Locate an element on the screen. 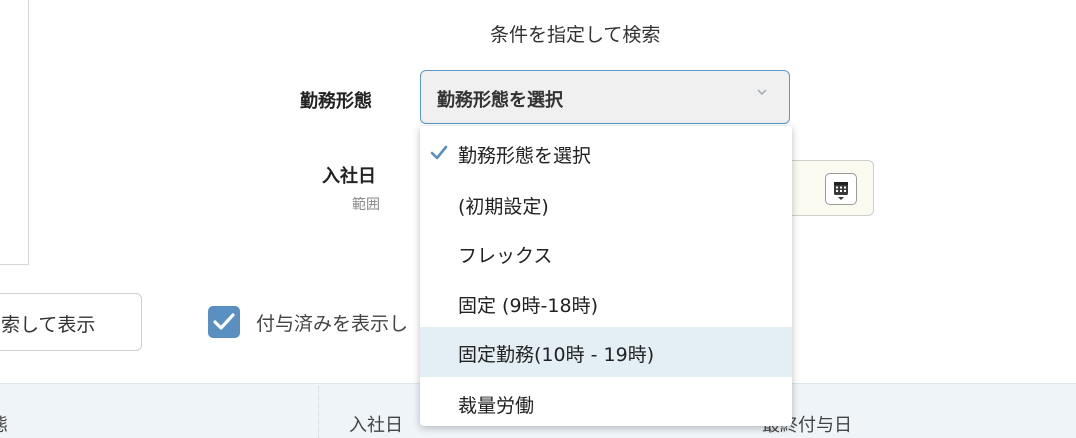 This screenshot has width=1076, height=438. dropdown-option: 裁量労働 is located at coordinates (606, 403).